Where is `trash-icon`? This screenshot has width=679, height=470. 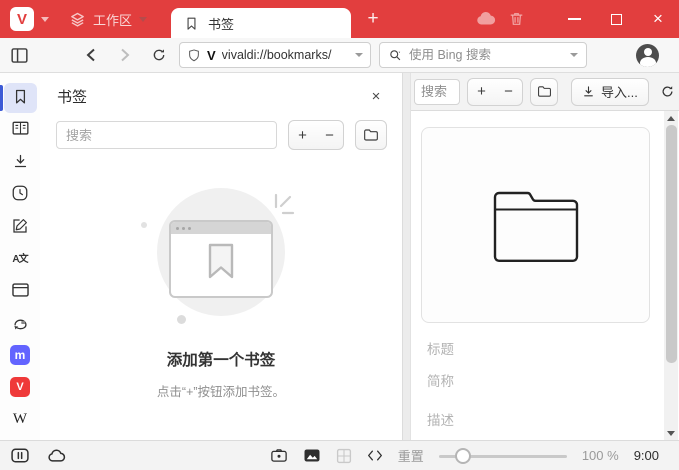 trash-icon is located at coordinates (516, 19).